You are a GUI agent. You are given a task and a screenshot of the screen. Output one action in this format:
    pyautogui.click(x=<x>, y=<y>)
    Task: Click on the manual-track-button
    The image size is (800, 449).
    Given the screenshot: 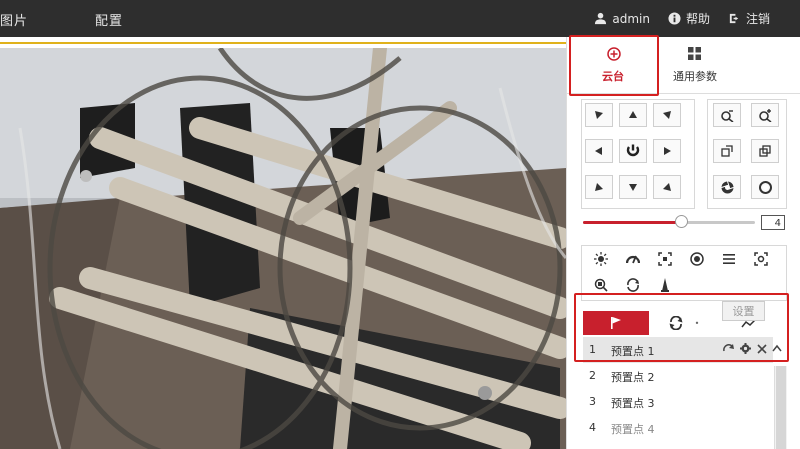 What is the action you would take?
    pyautogui.click(x=761, y=259)
    